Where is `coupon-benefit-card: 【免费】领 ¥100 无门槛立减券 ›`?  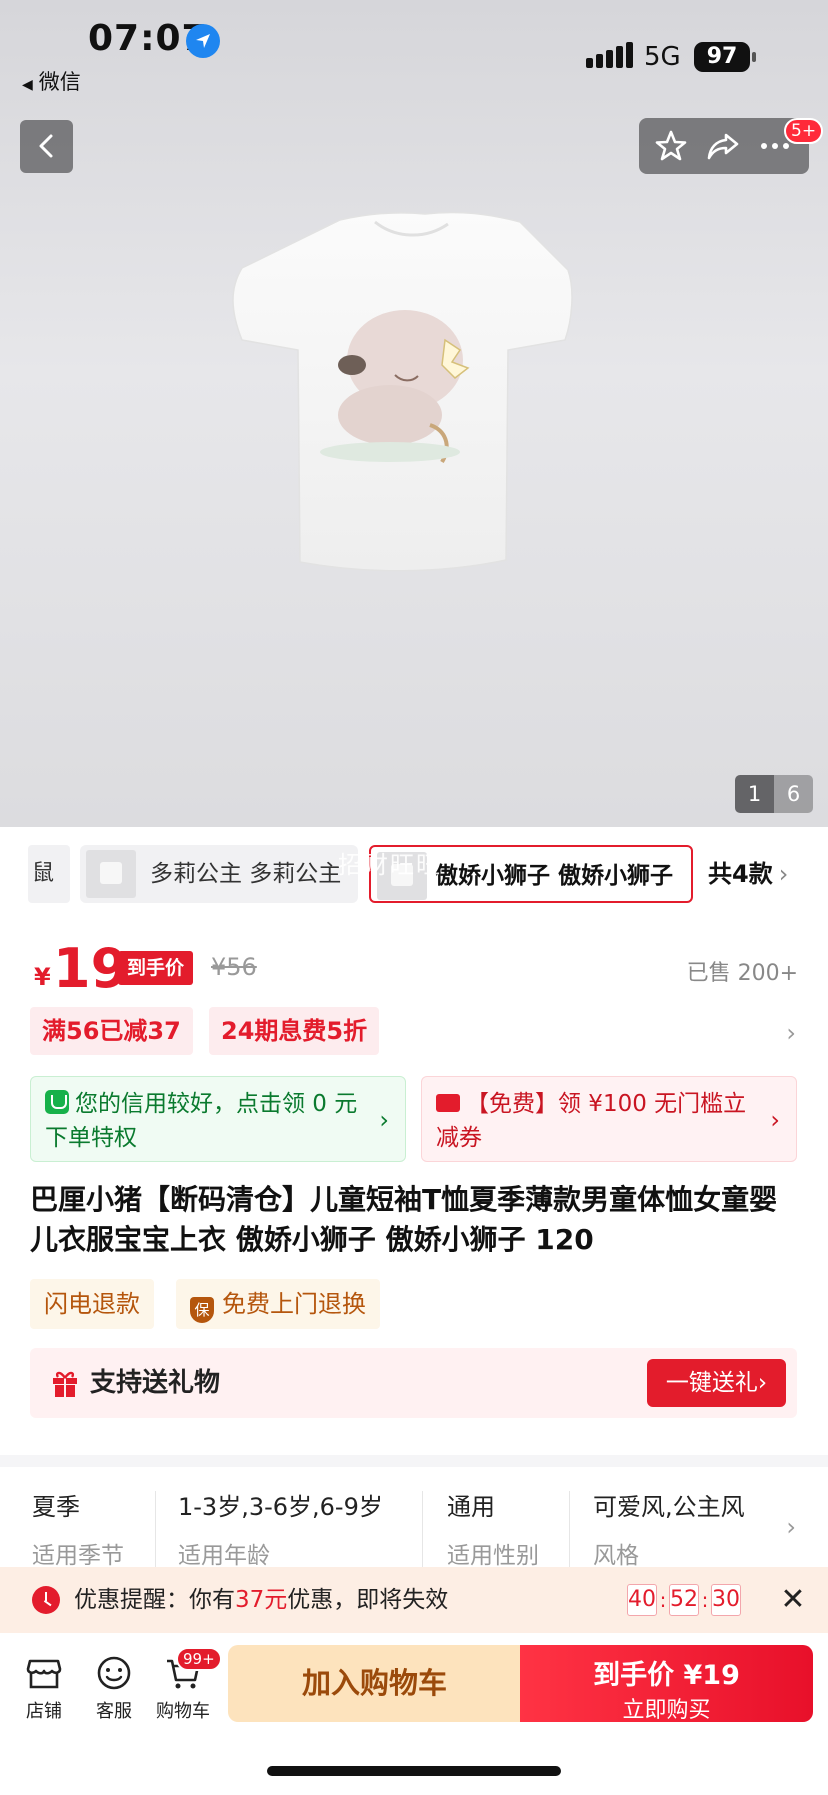
coupon-benefit-card: 【免费】领 ¥100 无门槛立减券 › is located at coordinates (609, 1119).